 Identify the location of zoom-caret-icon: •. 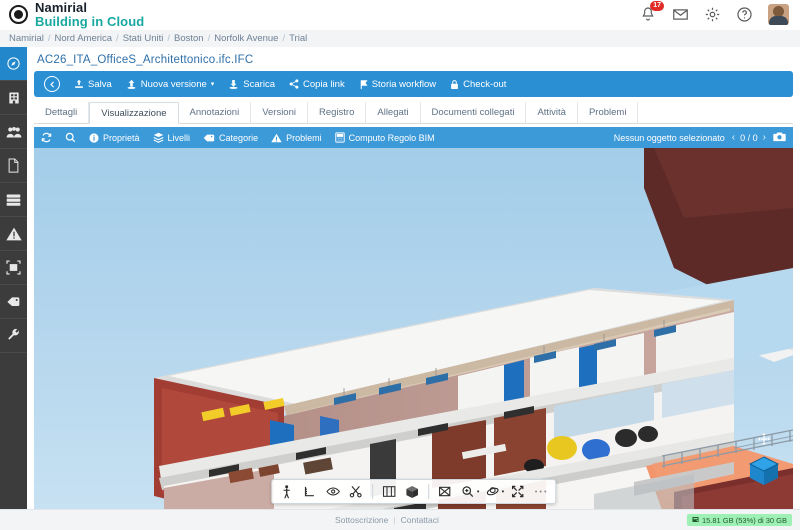
(478, 491).